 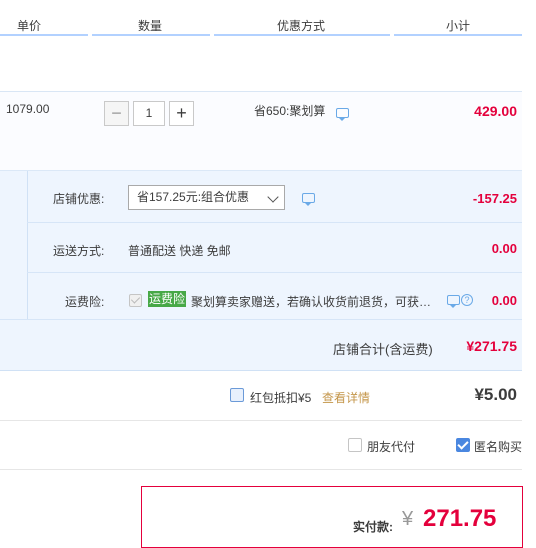 What do you see at coordinates (150, 26) in the screenshot?
I see `header-quantity: 数量` at bounding box center [150, 26].